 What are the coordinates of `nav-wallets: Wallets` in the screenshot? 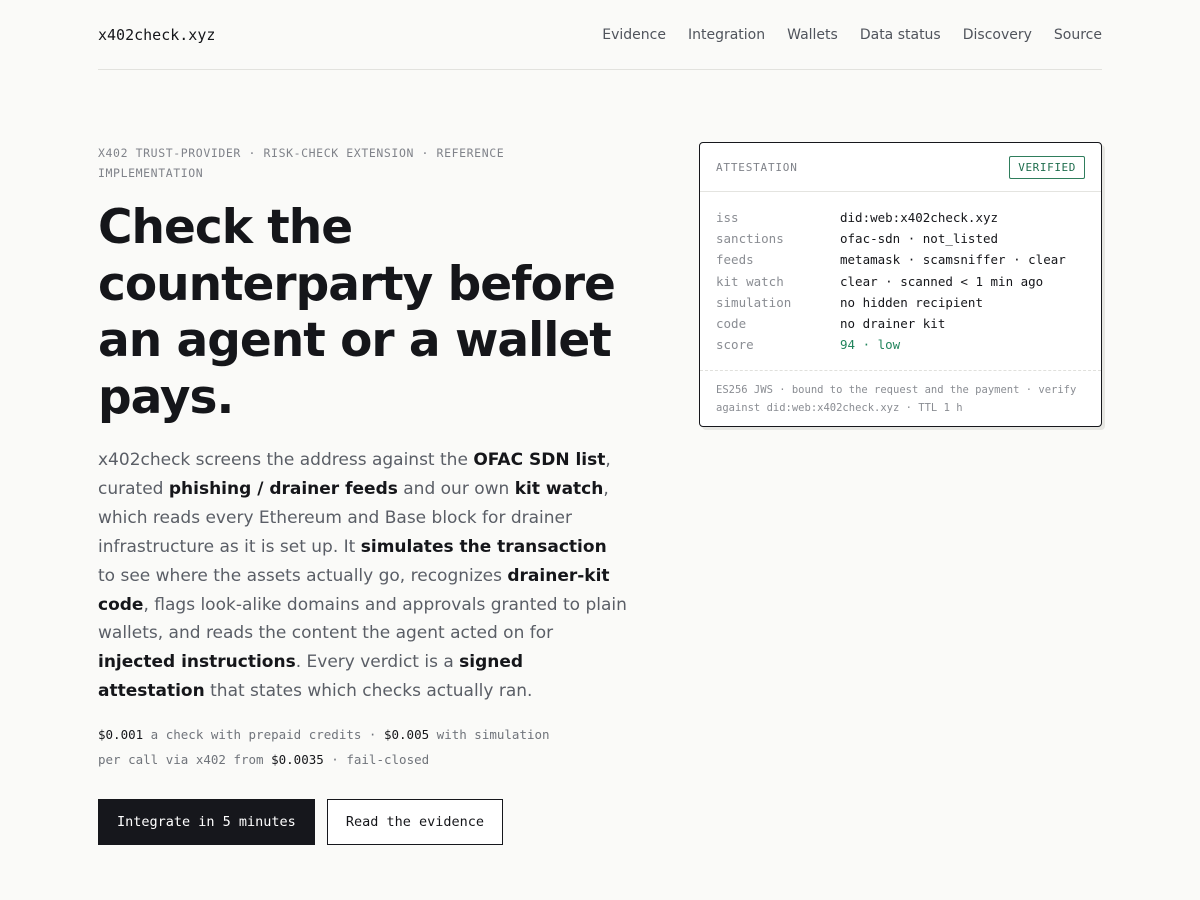 It's located at (812, 35).